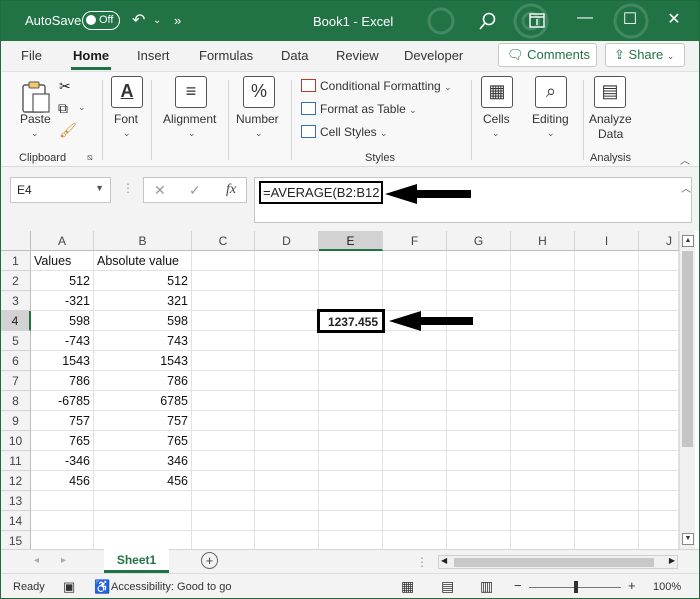 The width and height of the screenshot is (700, 599). What do you see at coordinates (359, 109) in the screenshot?
I see `format-as-table-button: Format as Table ⌄` at bounding box center [359, 109].